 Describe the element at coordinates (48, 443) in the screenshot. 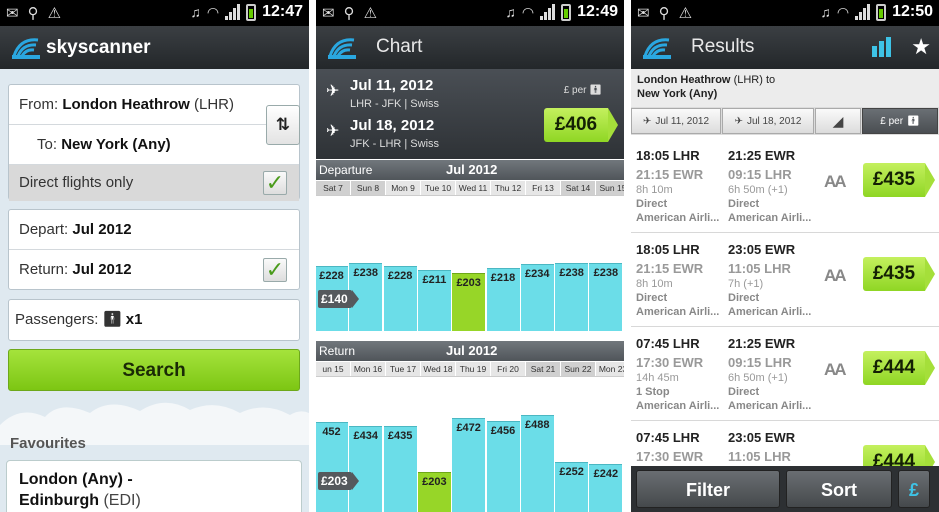

I see `favourites-heading: Favourites` at that location.